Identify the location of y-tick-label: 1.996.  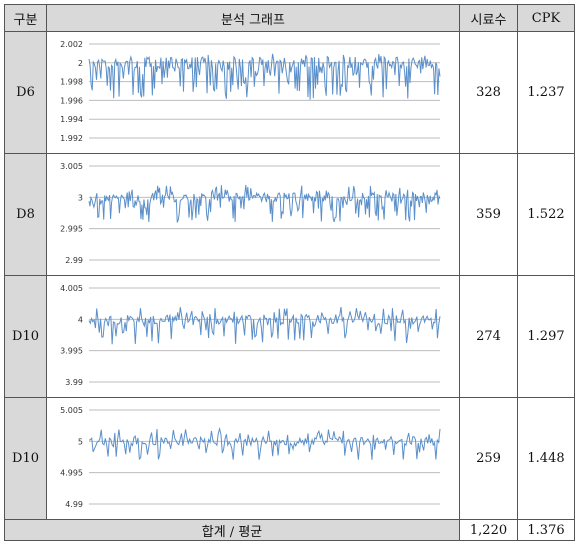
(71, 100).